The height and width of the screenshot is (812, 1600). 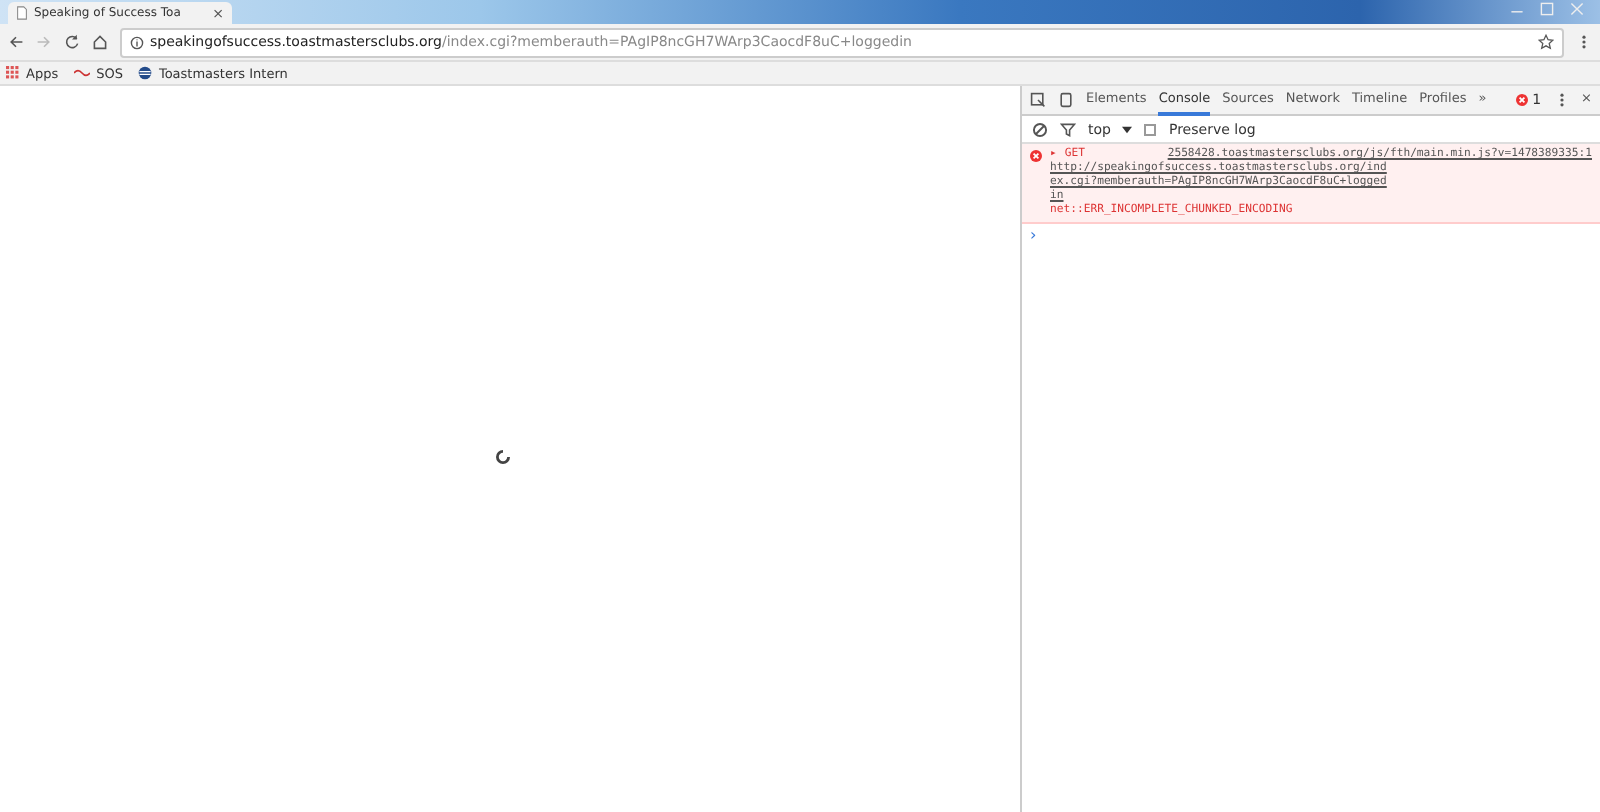 I want to click on page-icon, so click(x=22, y=13).